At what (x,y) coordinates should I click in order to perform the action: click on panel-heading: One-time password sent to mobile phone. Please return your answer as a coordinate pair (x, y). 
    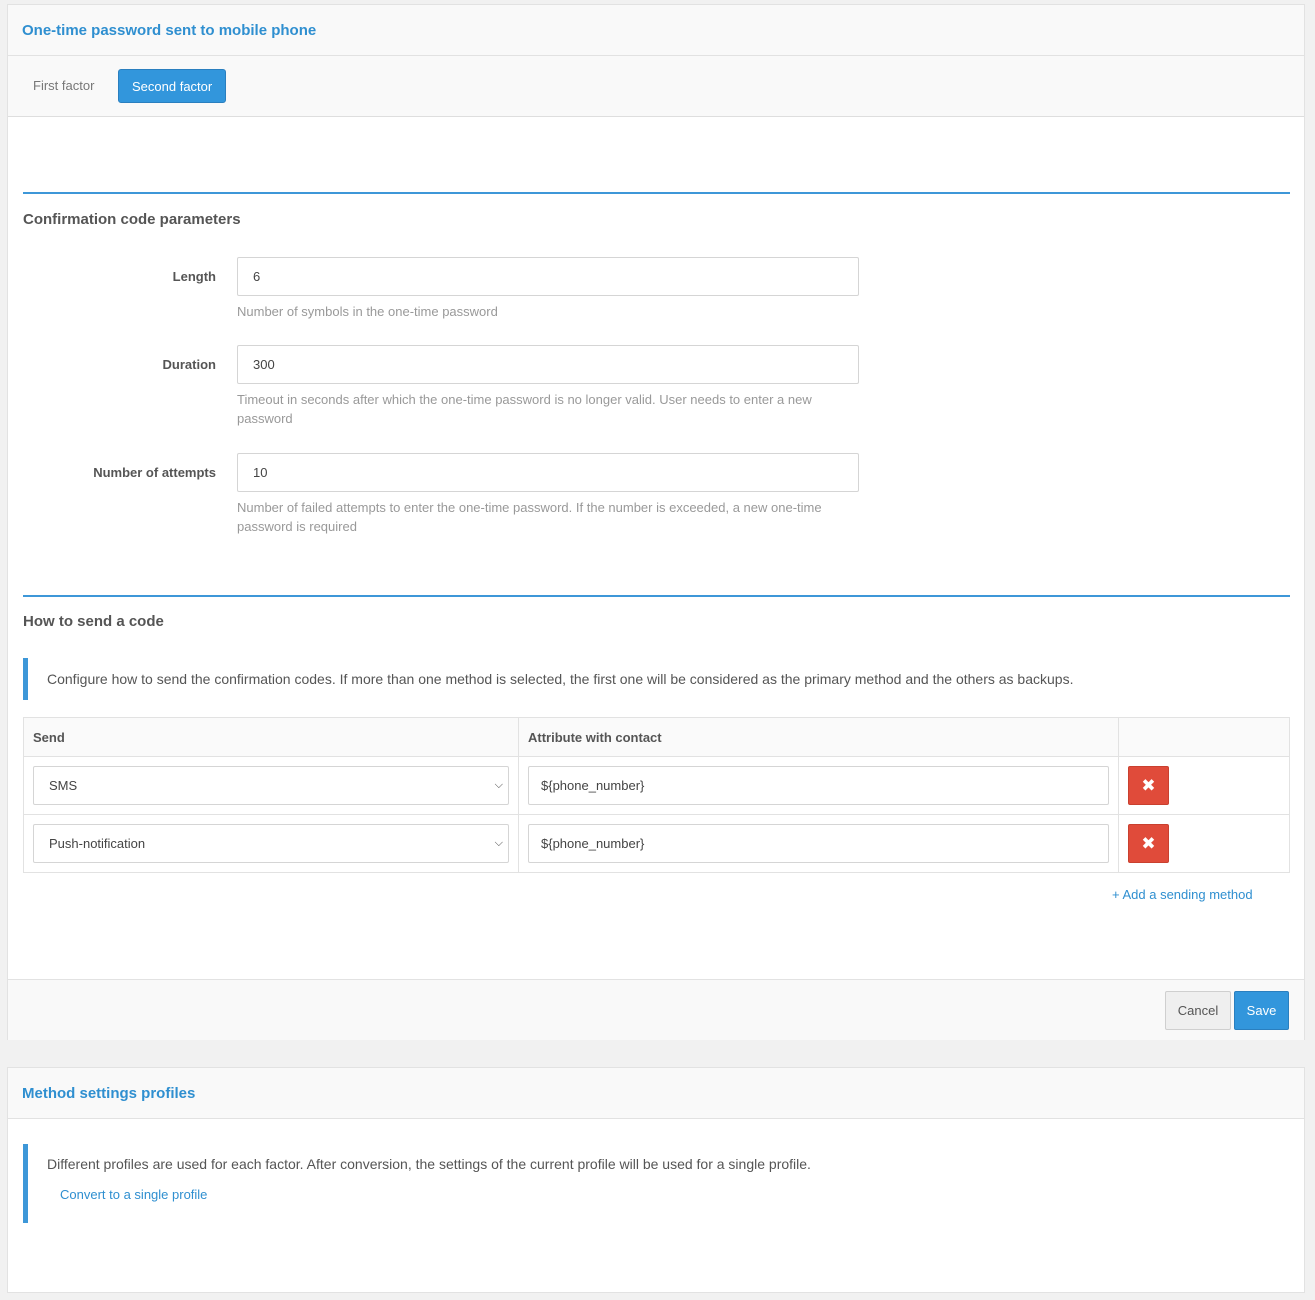
    Looking at the image, I should click on (656, 30).